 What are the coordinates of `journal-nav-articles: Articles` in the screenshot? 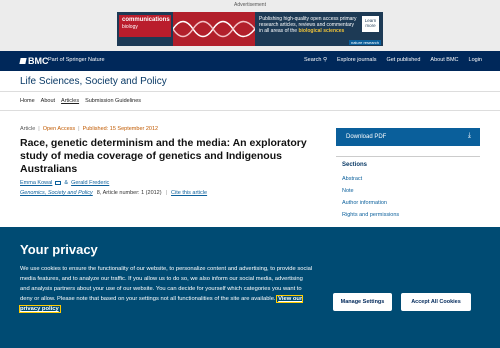 It's located at (70, 101).